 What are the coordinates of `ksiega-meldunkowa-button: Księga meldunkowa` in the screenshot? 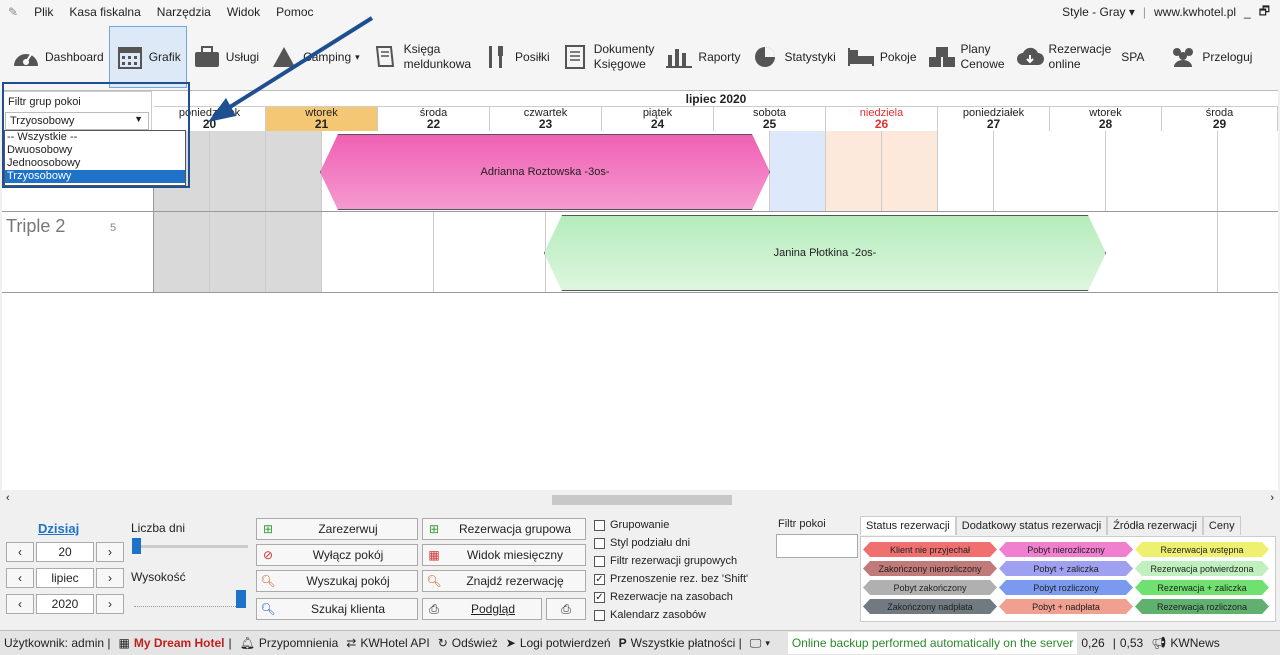 It's located at (420, 57).